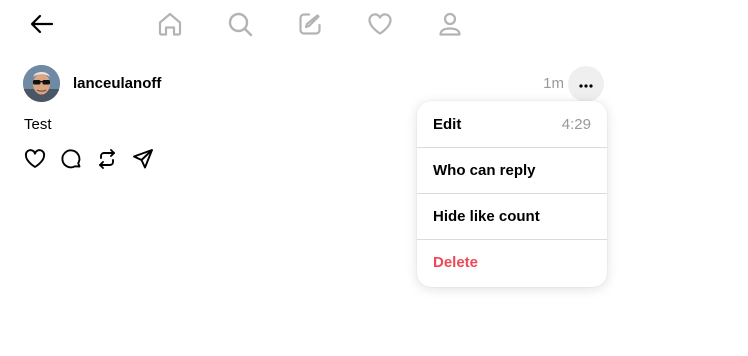 This screenshot has height=356, width=748. I want to click on username: lanceulanoff, so click(117, 84).